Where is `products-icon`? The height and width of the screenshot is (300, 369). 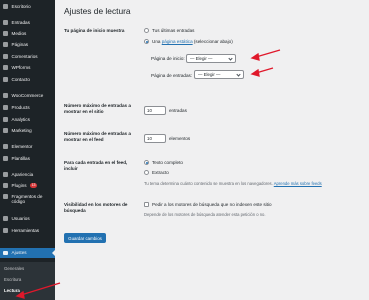 products-icon is located at coordinates (5, 107).